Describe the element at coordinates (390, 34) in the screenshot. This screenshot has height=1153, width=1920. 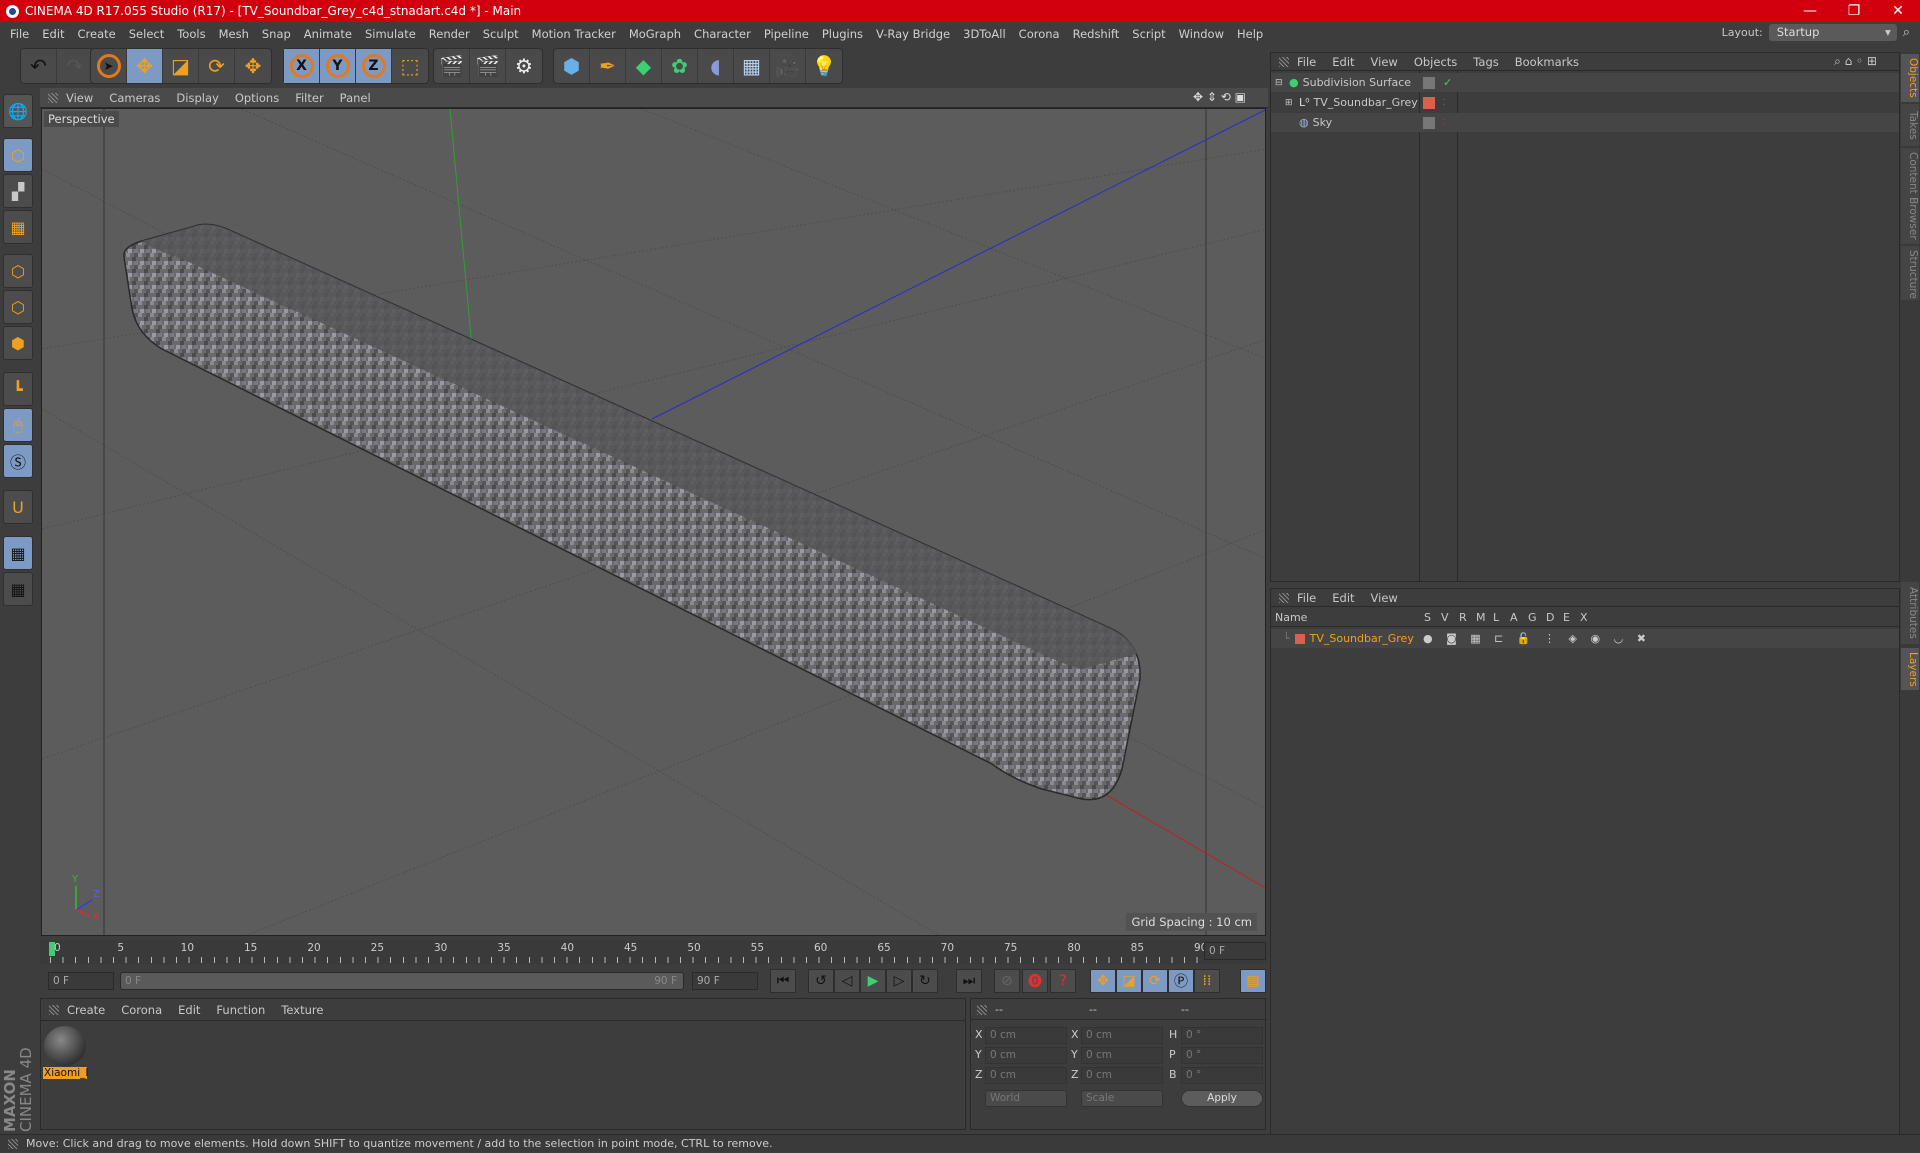
I see `menu-simulate: Simulate` at that location.